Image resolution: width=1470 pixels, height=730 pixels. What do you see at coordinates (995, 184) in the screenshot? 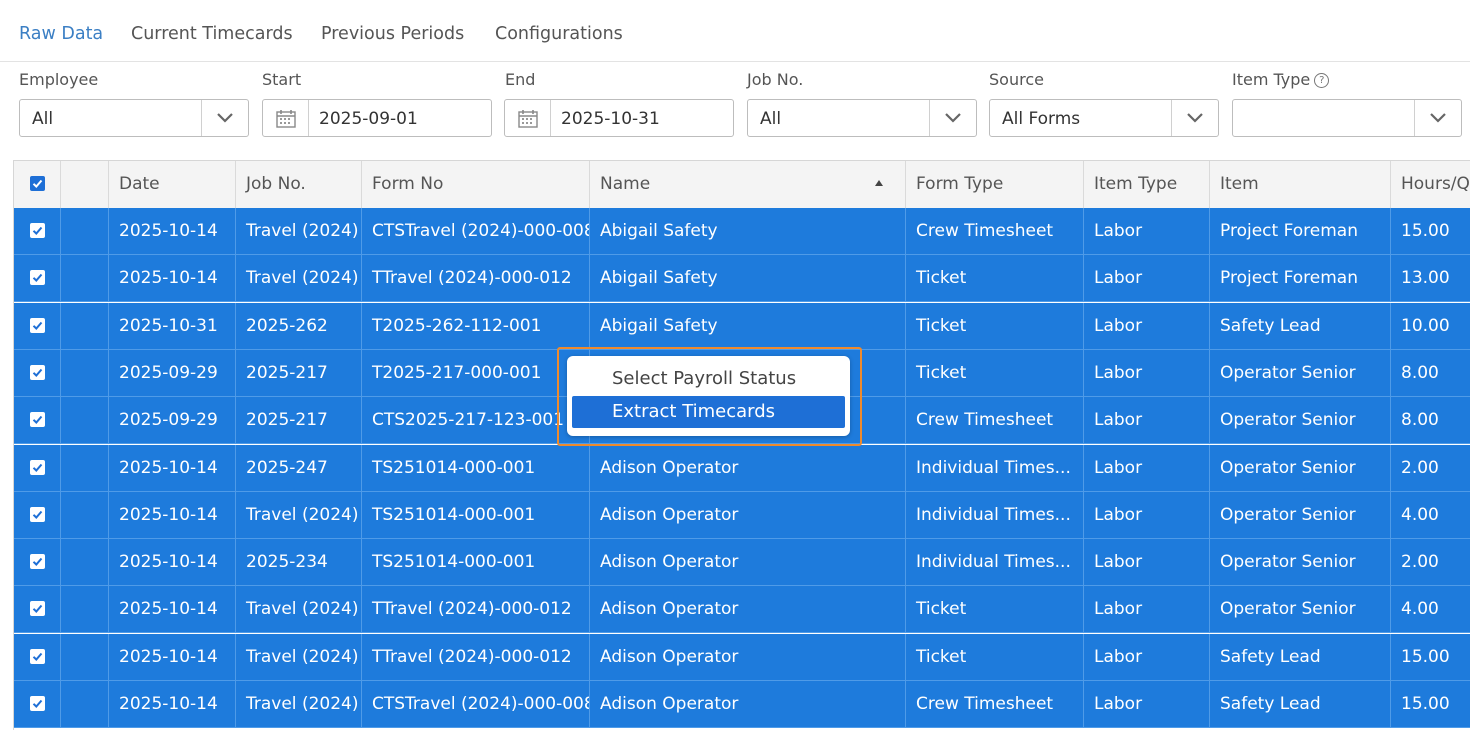
I see `column-header-form-type: Form Type` at bounding box center [995, 184].